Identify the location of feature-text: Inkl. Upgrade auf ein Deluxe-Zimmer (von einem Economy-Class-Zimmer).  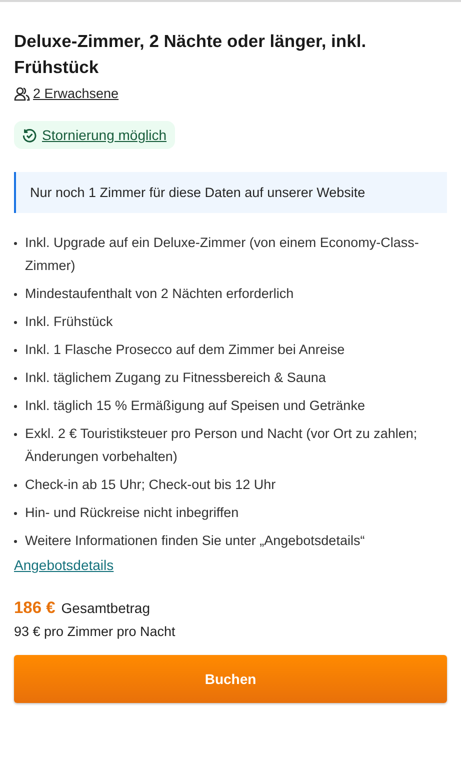
(222, 254).